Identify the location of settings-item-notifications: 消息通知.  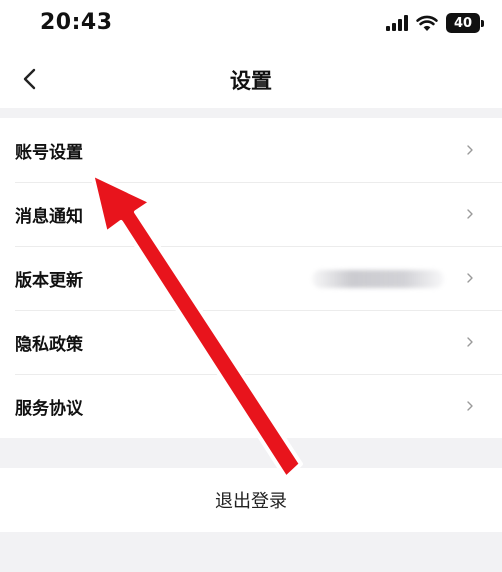
(251, 214).